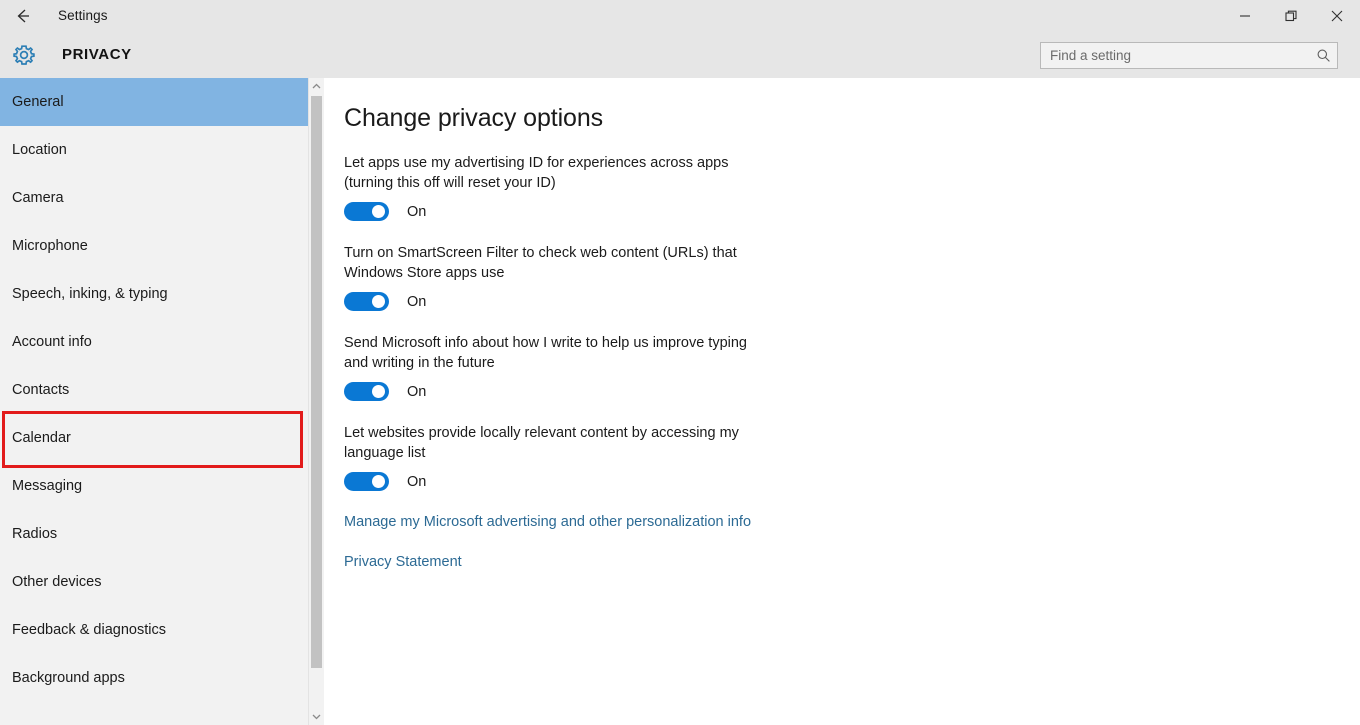  I want to click on window-title: Settings, so click(83, 15).